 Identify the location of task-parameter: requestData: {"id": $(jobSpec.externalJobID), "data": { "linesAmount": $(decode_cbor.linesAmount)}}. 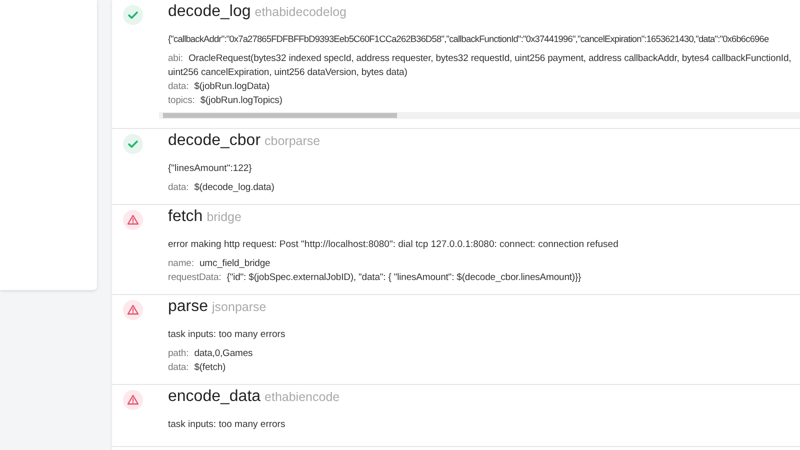
(375, 278).